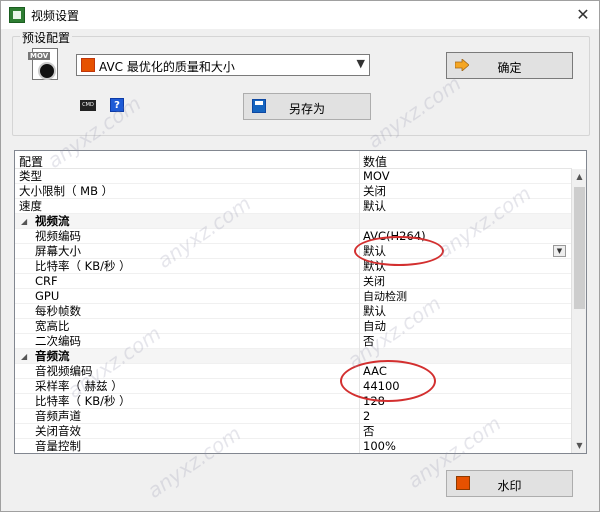 This screenshot has height=512, width=600. I want to click on grid-property-row: 大小限制（ MB ） 关闭, so click(293, 191).